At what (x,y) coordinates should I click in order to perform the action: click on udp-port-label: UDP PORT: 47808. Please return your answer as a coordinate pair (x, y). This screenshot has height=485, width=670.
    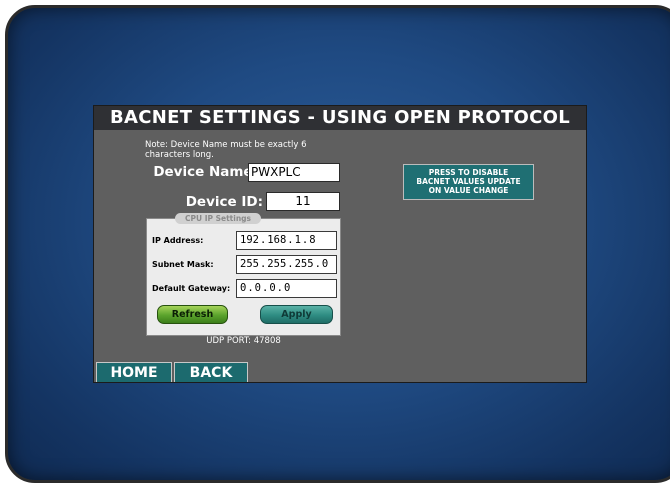
    Looking at the image, I should click on (243, 341).